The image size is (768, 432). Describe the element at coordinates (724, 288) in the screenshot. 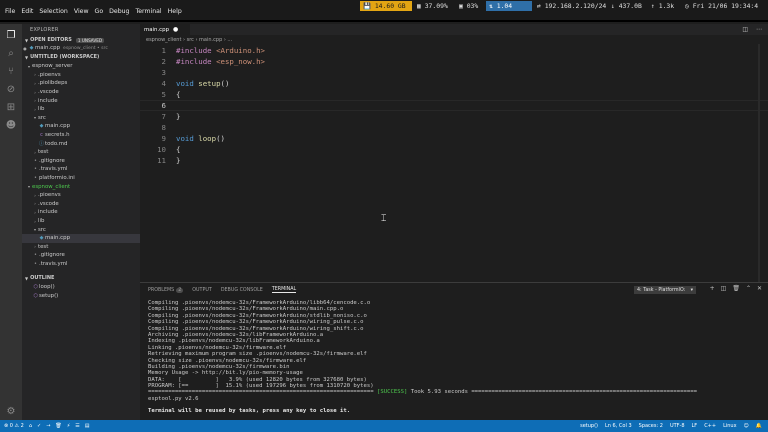

I see `split-terminal-icon: ◫` at that location.